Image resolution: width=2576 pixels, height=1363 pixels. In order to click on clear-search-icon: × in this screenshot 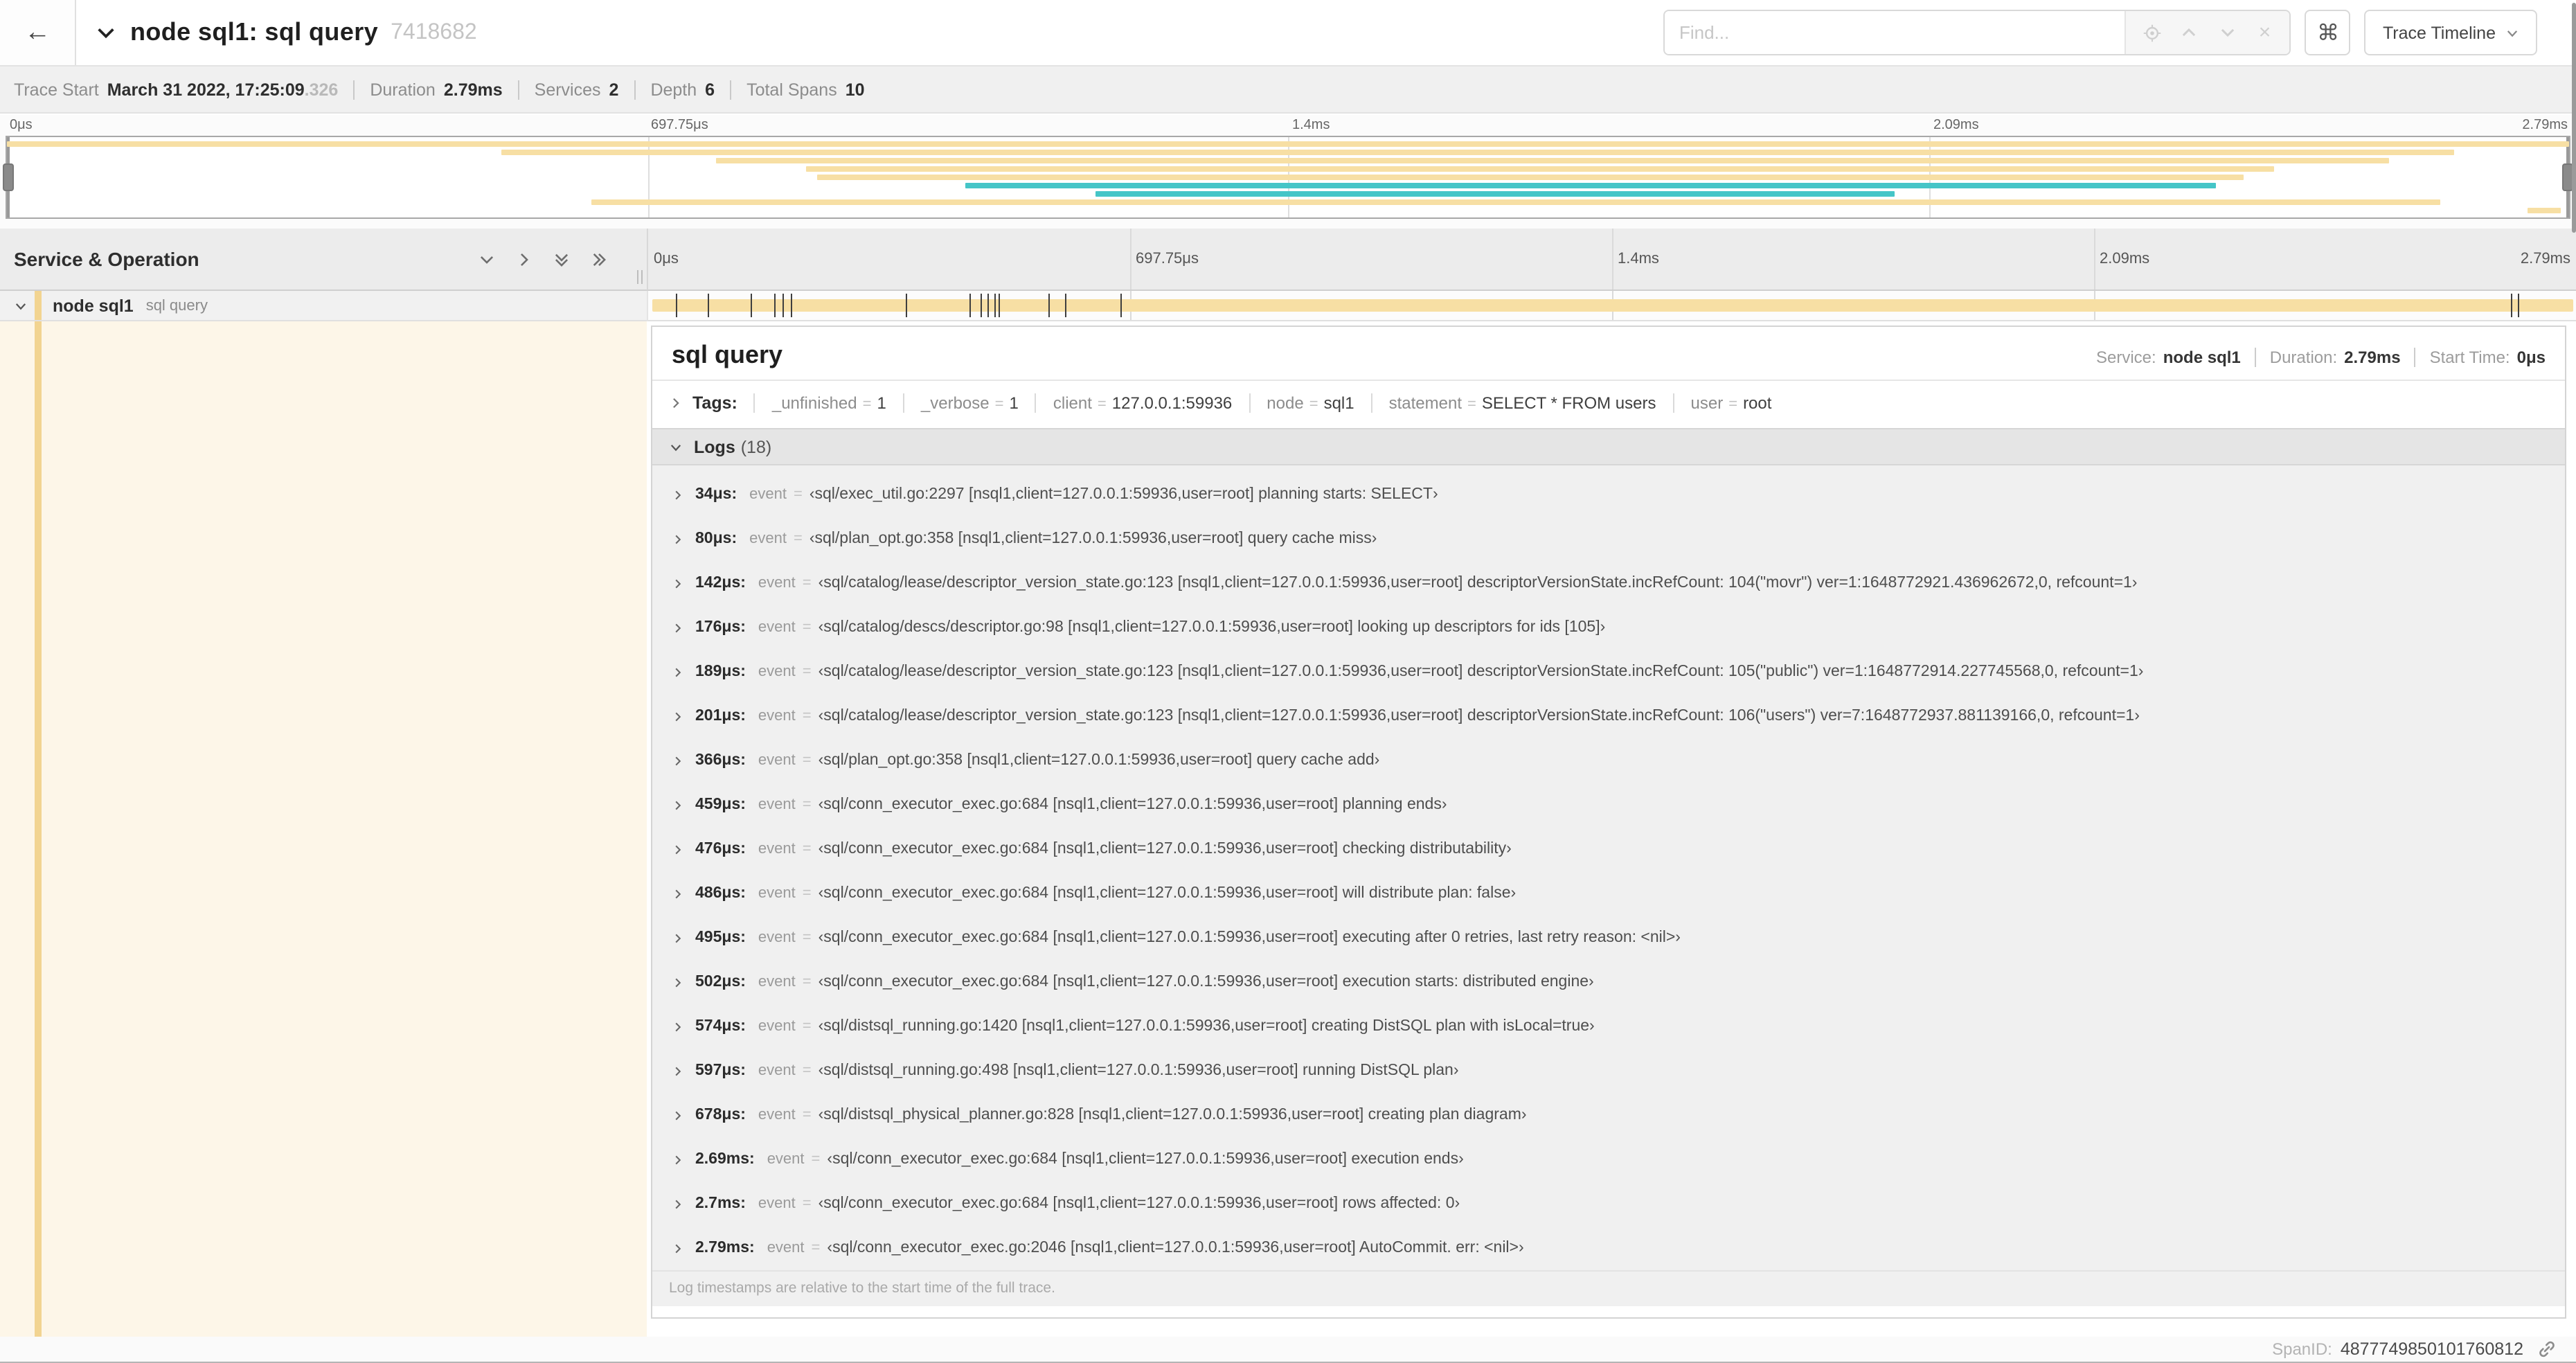, I will do `click(2264, 33)`.